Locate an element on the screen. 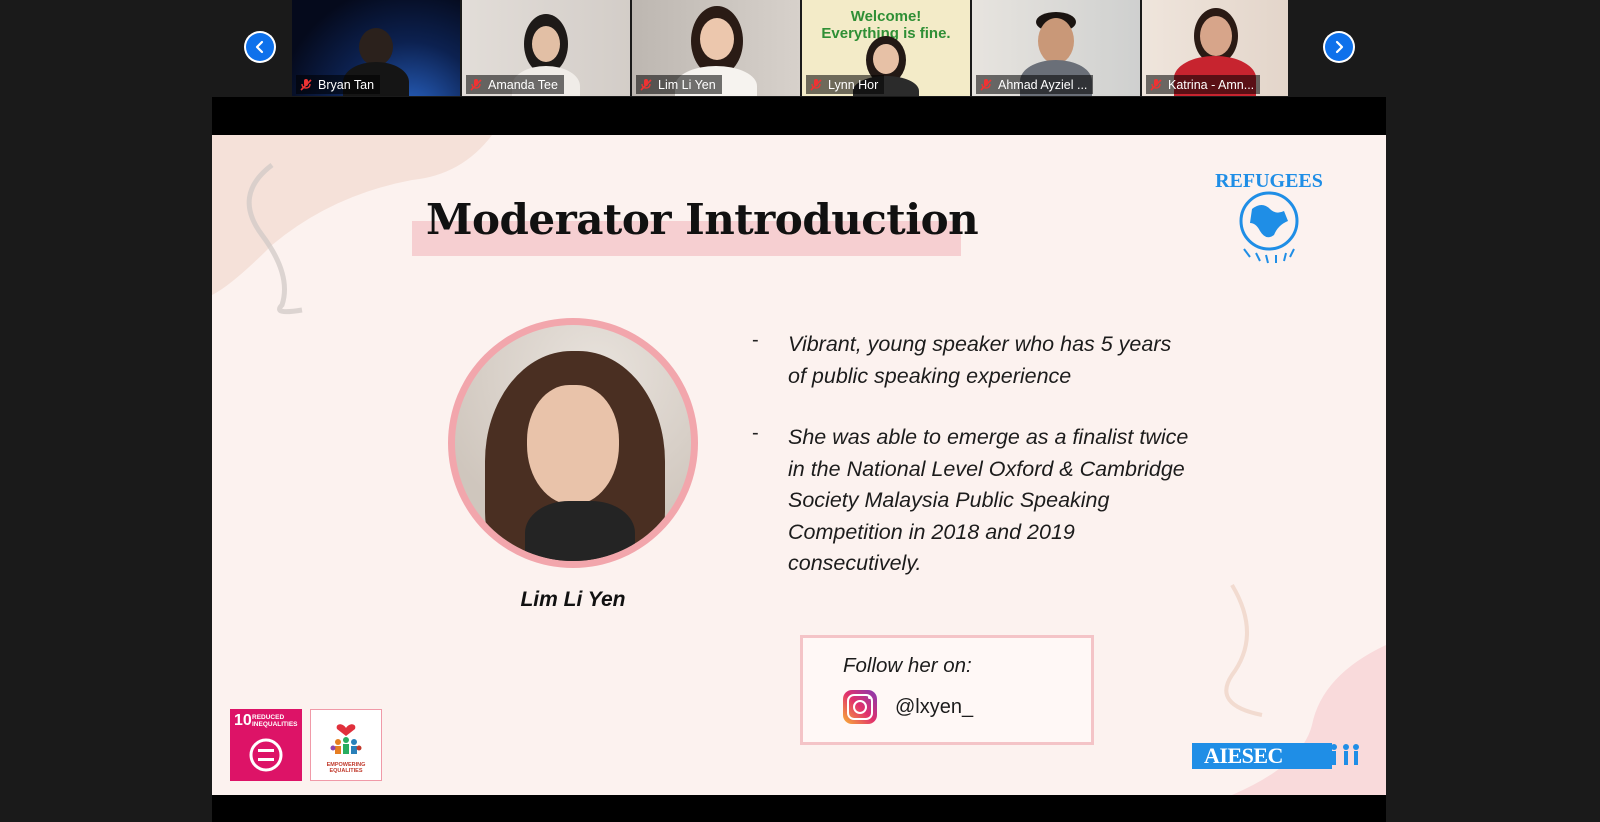 This screenshot has height=822, width=1600. refugees-logo: REFUGEES is located at coordinates (1269, 217).